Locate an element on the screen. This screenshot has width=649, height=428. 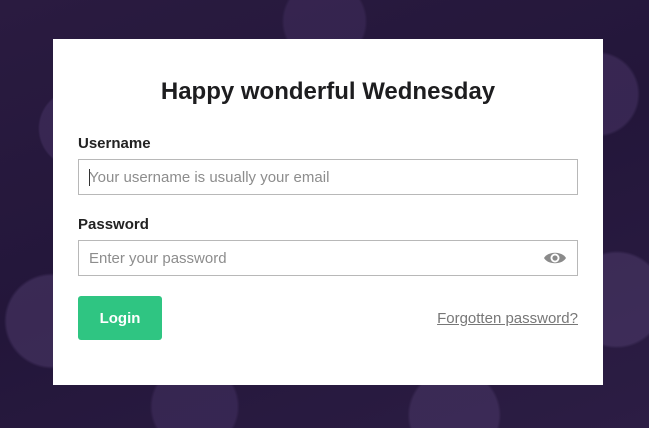
username-field-container is located at coordinates (328, 177).